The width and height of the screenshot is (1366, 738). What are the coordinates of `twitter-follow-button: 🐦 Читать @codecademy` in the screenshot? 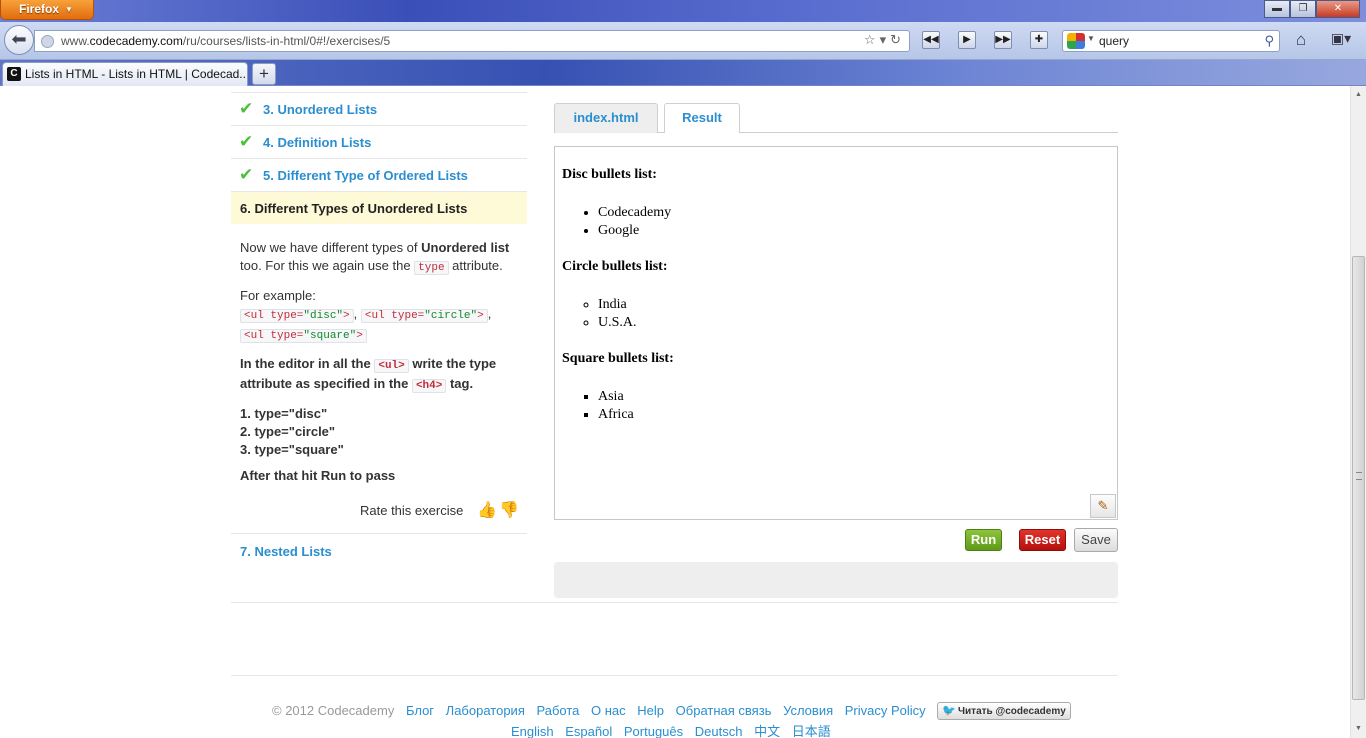 It's located at (1004, 711).